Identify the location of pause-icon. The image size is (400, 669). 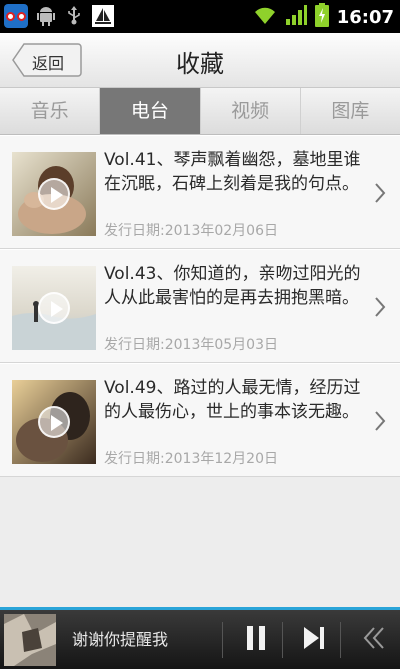
(256, 640).